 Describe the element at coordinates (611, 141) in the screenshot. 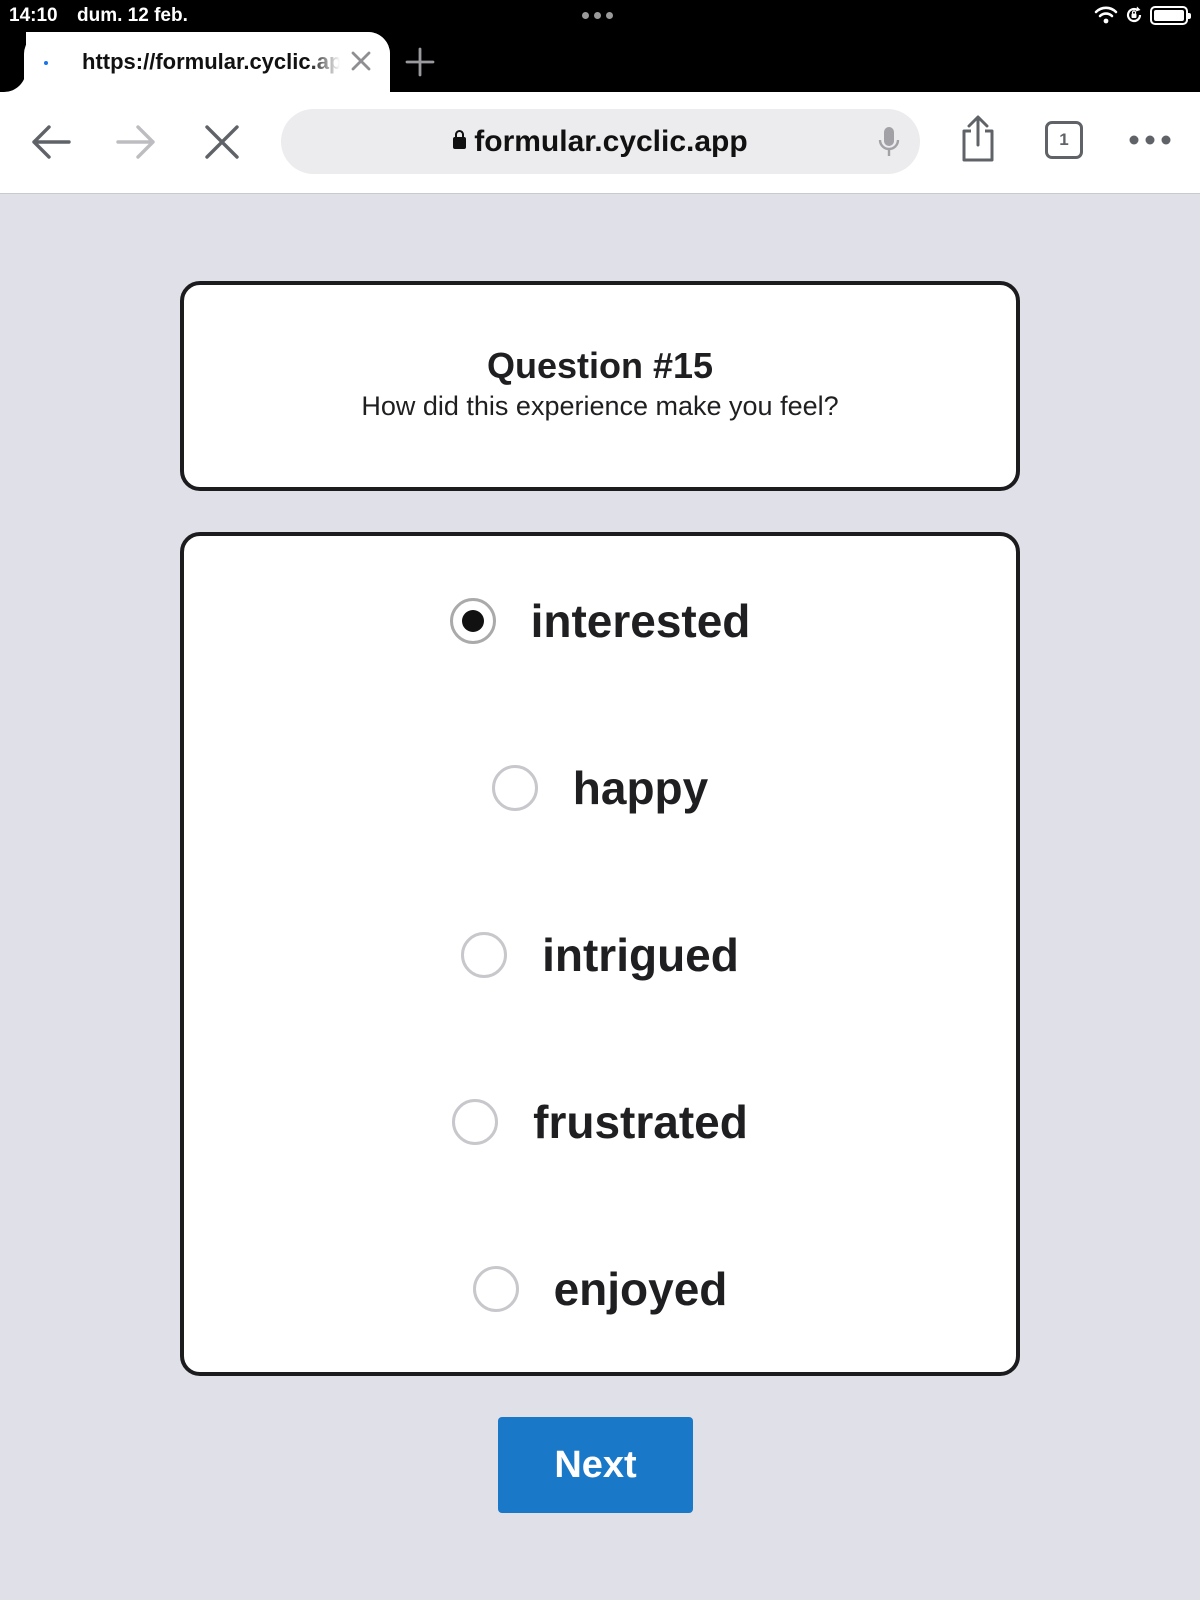

I see `address-url: formular.cyclic.app` at that location.